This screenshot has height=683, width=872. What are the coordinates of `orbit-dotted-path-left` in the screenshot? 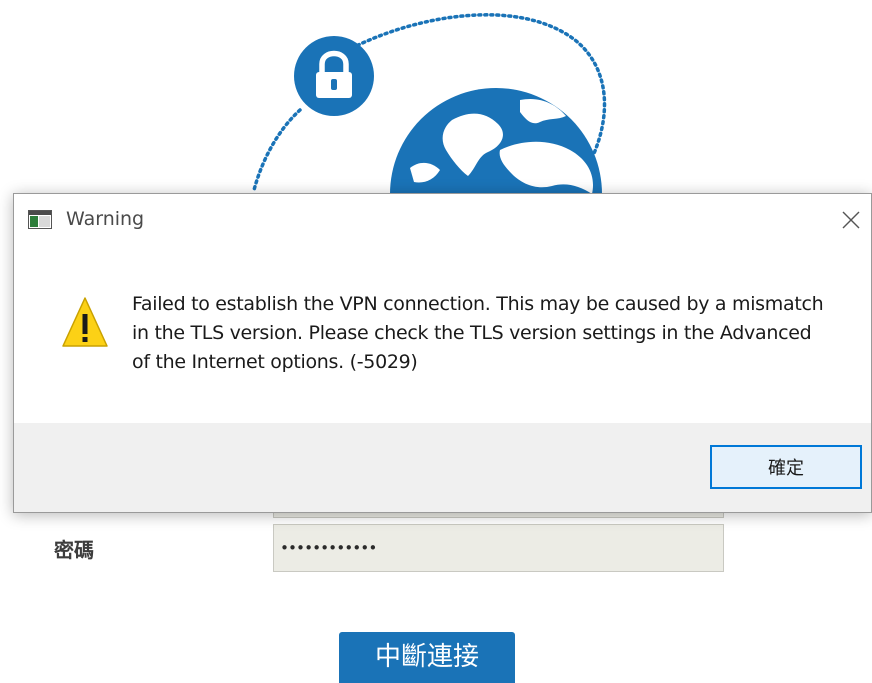 It's located at (277, 150).